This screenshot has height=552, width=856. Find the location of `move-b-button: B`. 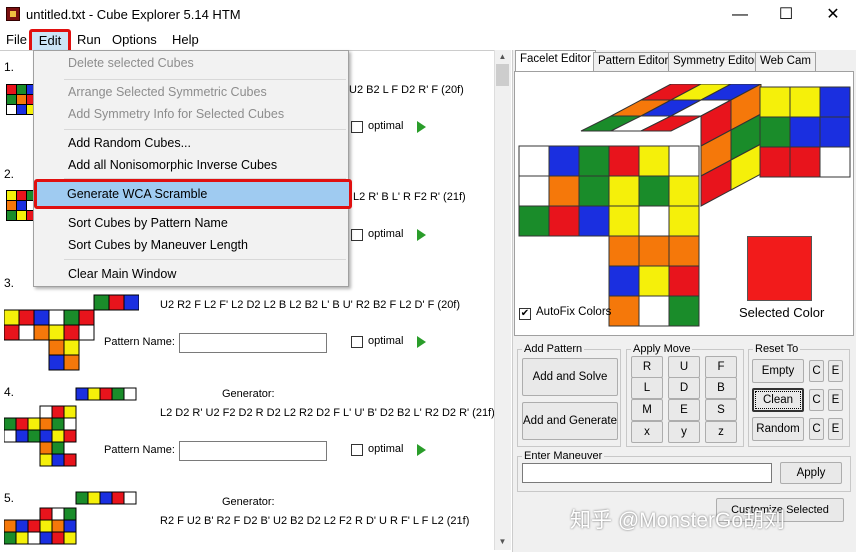

move-b-button: B is located at coordinates (721, 388).